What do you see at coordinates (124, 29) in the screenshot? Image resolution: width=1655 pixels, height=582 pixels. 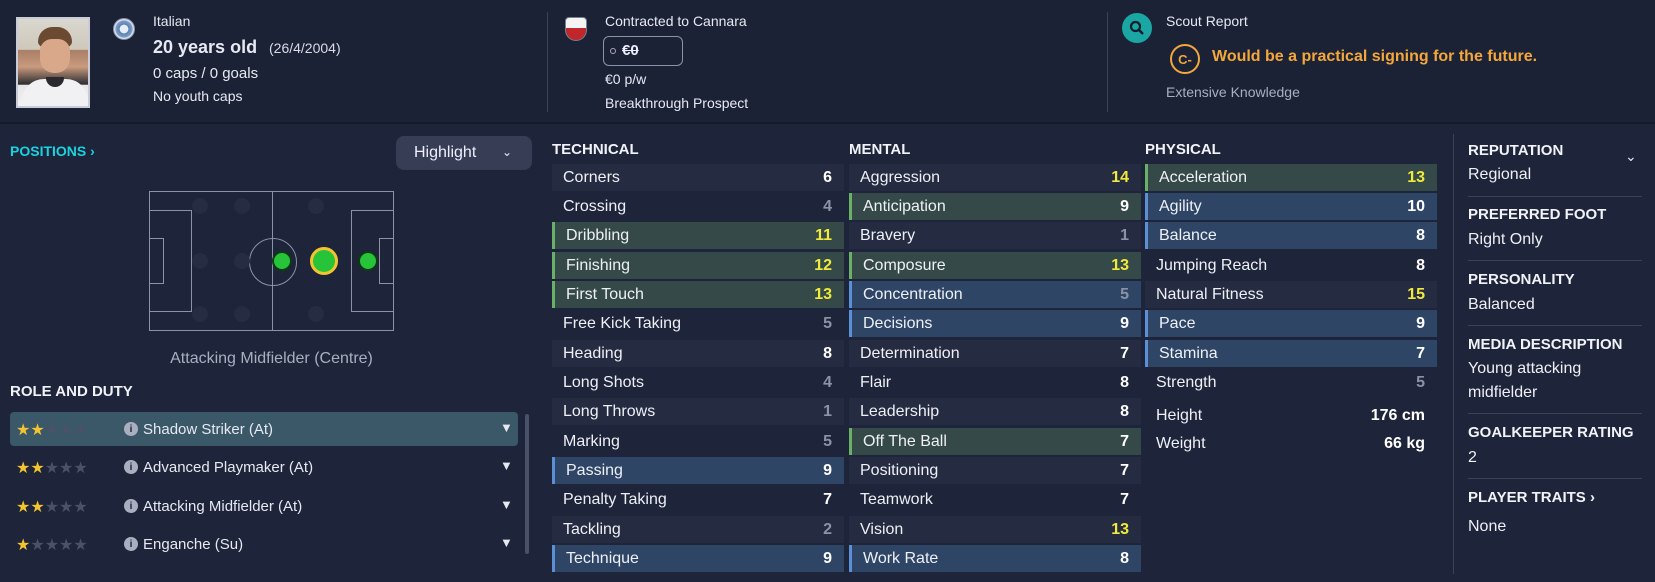 I see `italy-flag-icon` at bounding box center [124, 29].